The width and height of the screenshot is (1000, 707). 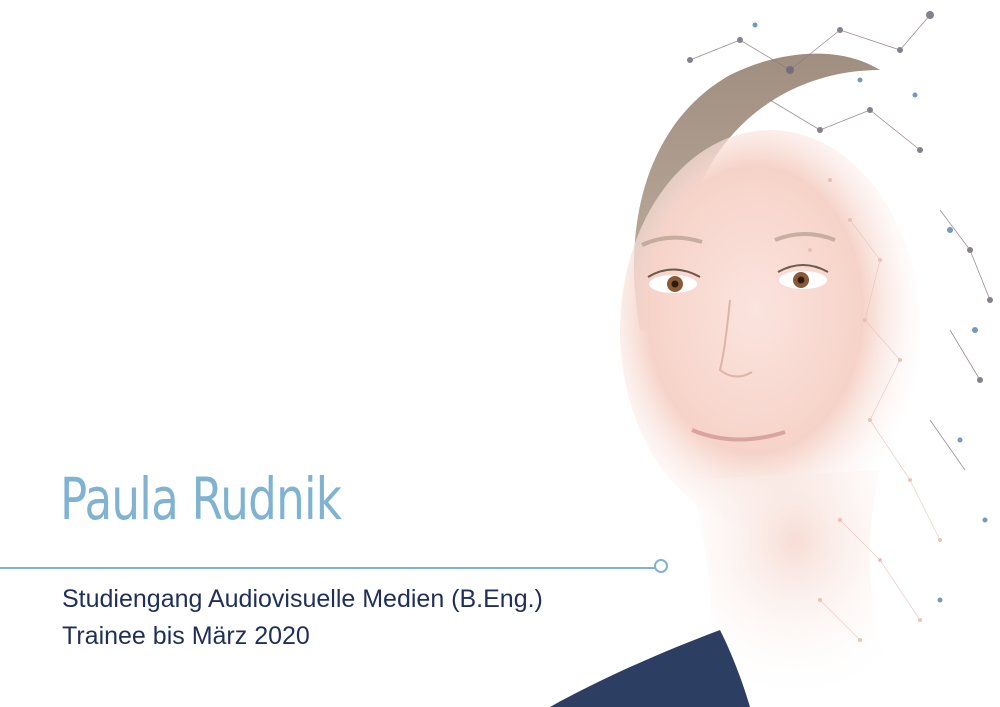 What do you see at coordinates (661, 566) in the screenshot?
I see `divider-end-circle-icon` at bounding box center [661, 566].